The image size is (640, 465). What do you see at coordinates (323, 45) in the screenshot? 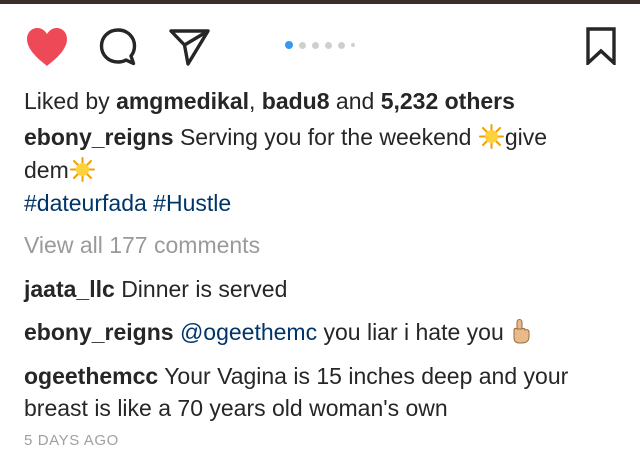
I see `carousel-dots` at bounding box center [323, 45].